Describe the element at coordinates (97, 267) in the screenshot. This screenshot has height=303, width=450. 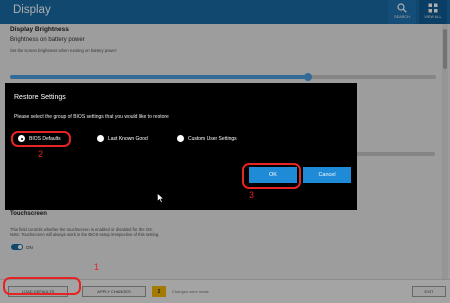
I see `callout-number-1: 1` at that location.